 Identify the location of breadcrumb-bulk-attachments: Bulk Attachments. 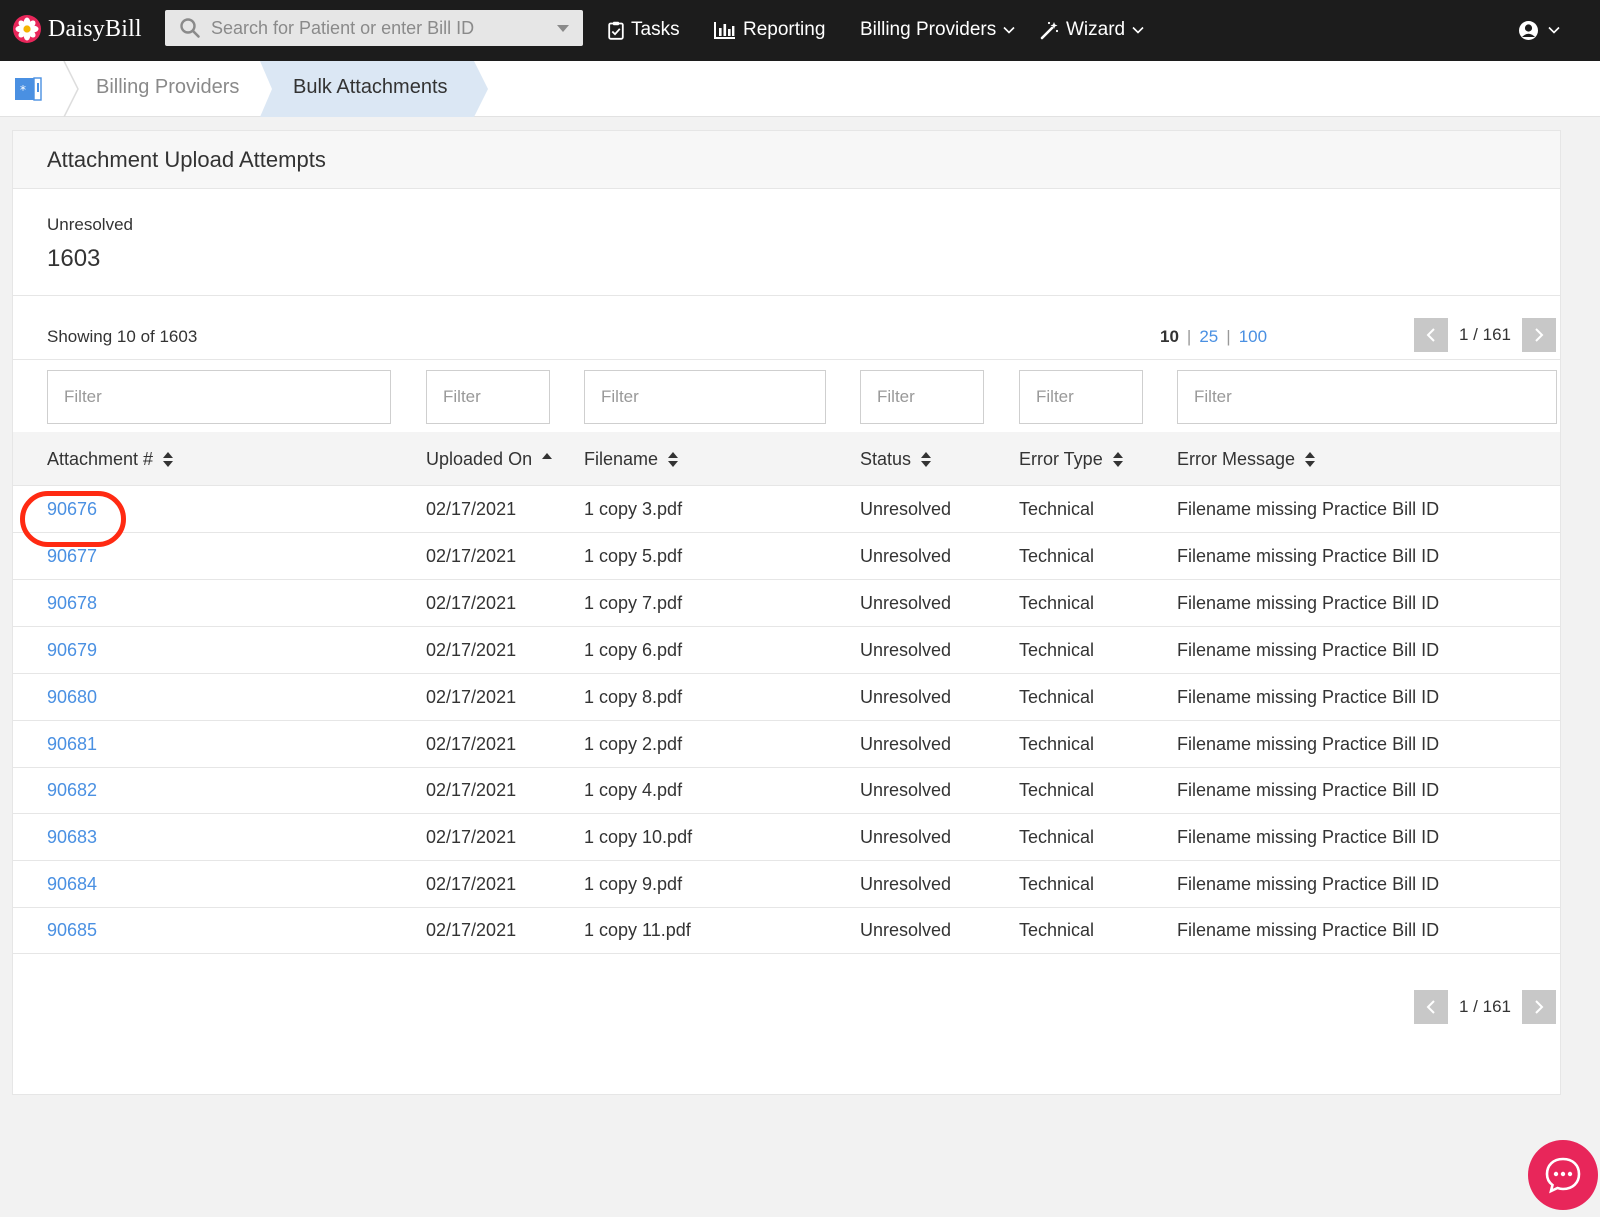
(370, 87).